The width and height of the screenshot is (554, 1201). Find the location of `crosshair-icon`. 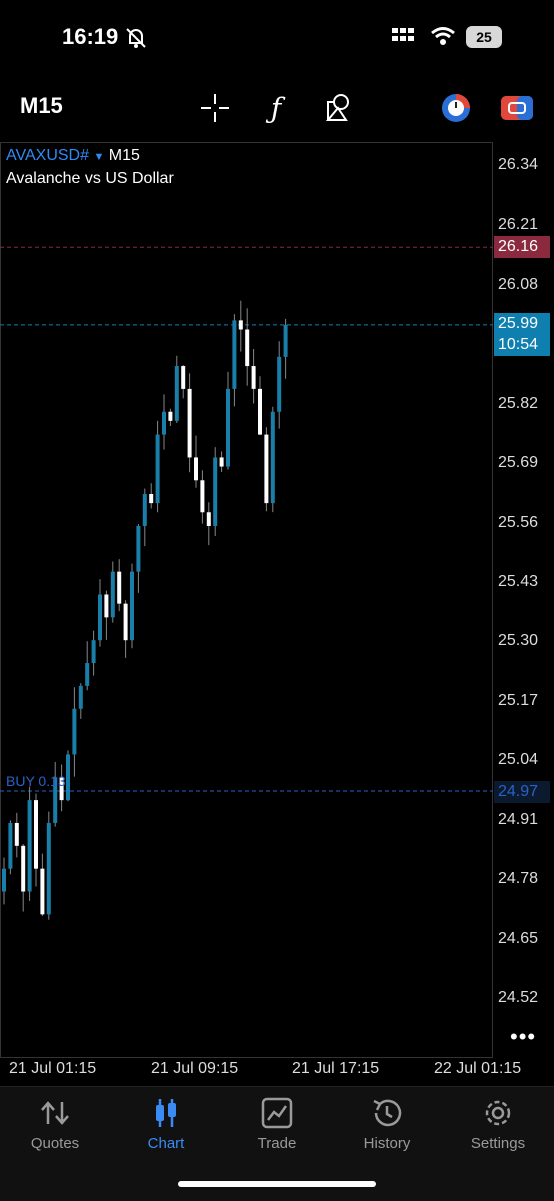

crosshair-icon is located at coordinates (215, 108).